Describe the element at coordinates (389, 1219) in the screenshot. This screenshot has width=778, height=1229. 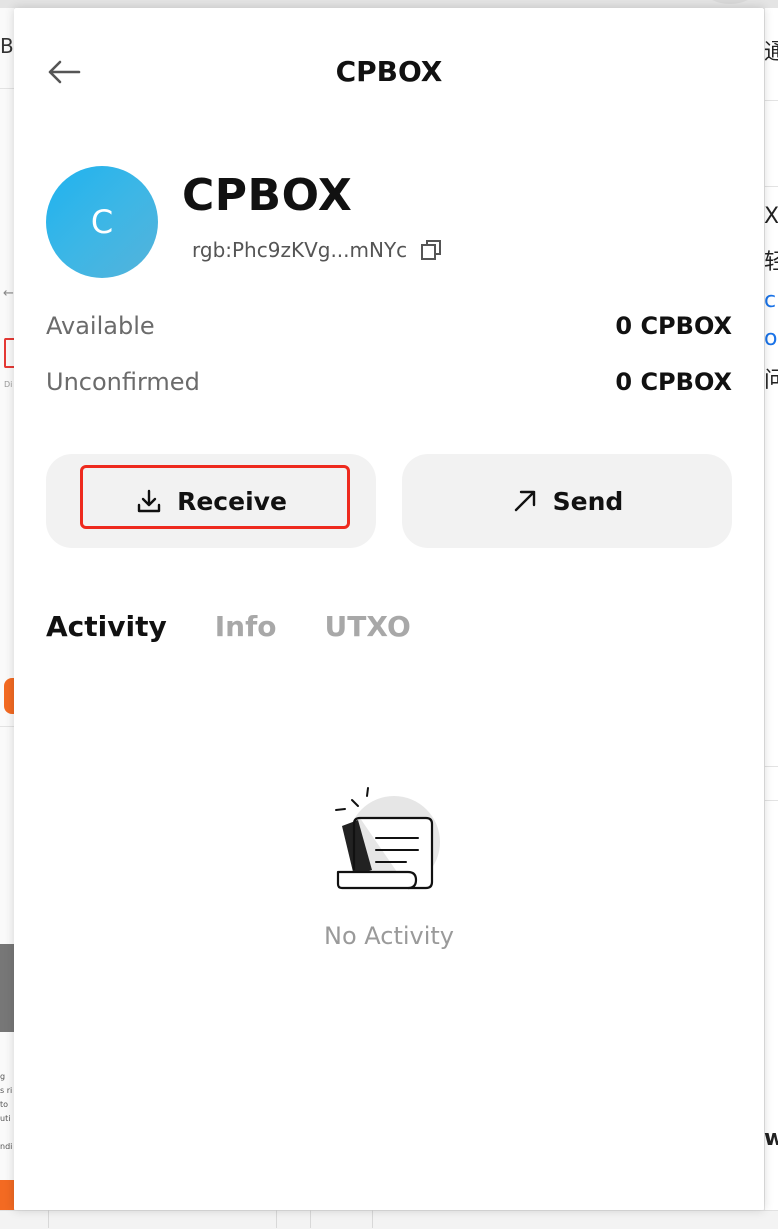
I see `background-bottom-band` at that location.